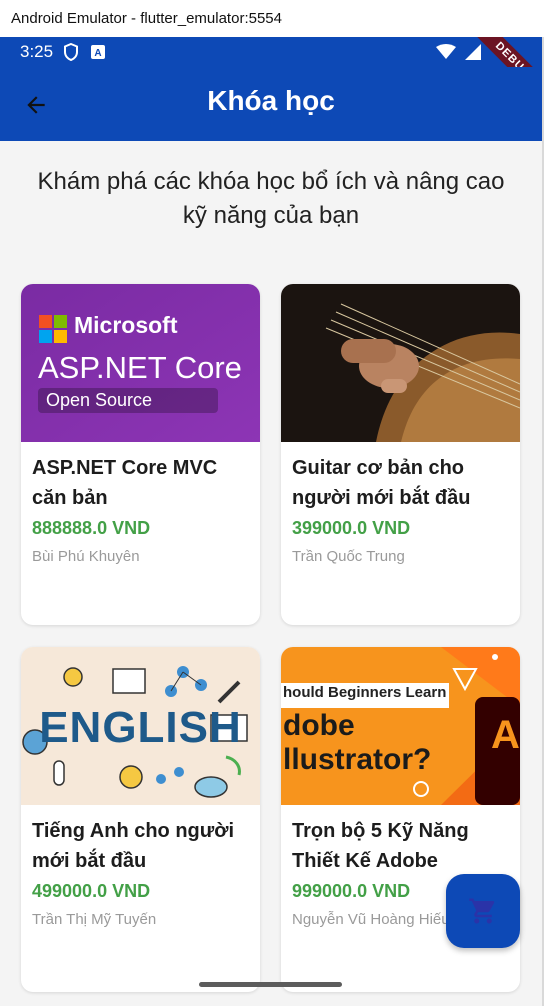 This screenshot has width=544, height=1006. Describe the element at coordinates (133, 846) in the screenshot. I see `course-title: Tiếng Anh cho người mới bắt đầu` at that location.